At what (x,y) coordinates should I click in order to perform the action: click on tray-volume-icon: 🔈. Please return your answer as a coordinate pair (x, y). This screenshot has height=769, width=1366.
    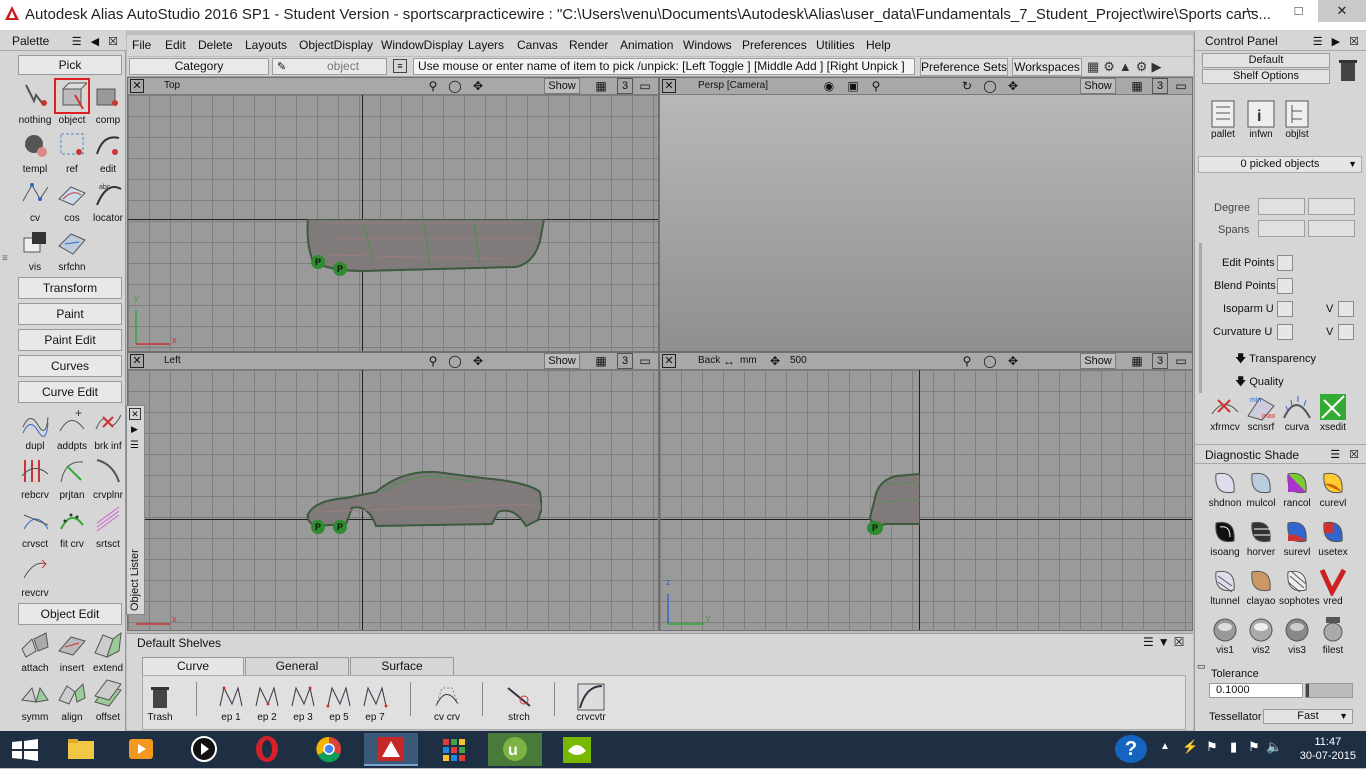
    Looking at the image, I should click on (1274, 747).